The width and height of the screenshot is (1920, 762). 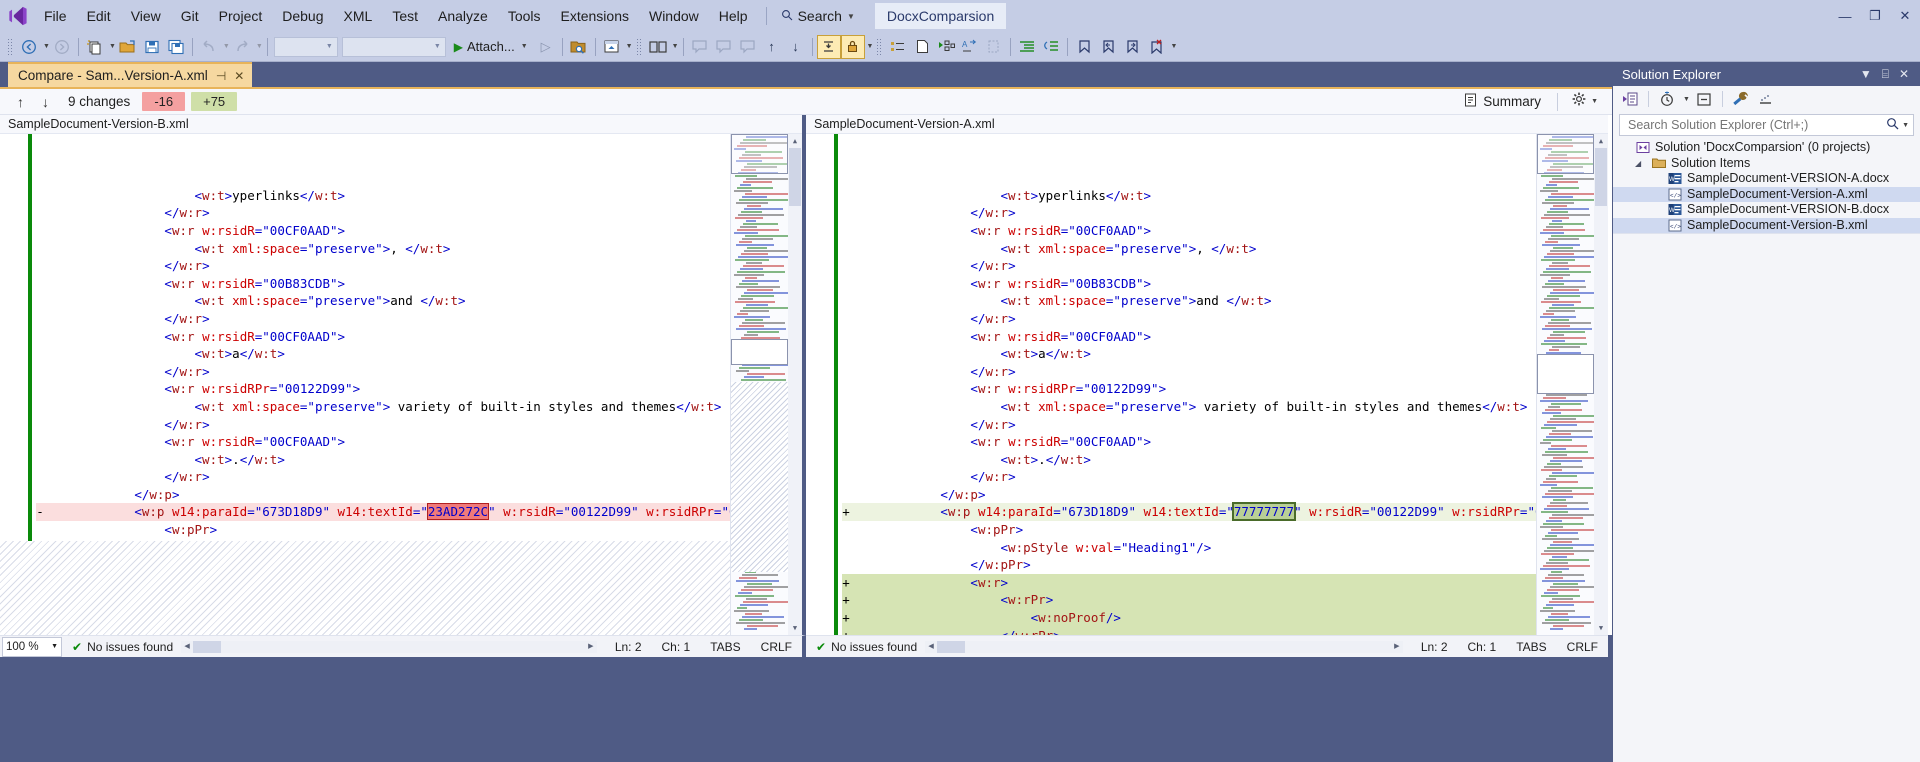 What do you see at coordinates (700, 47) in the screenshot?
I see `add-comment-icon` at bounding box center [700, 47].